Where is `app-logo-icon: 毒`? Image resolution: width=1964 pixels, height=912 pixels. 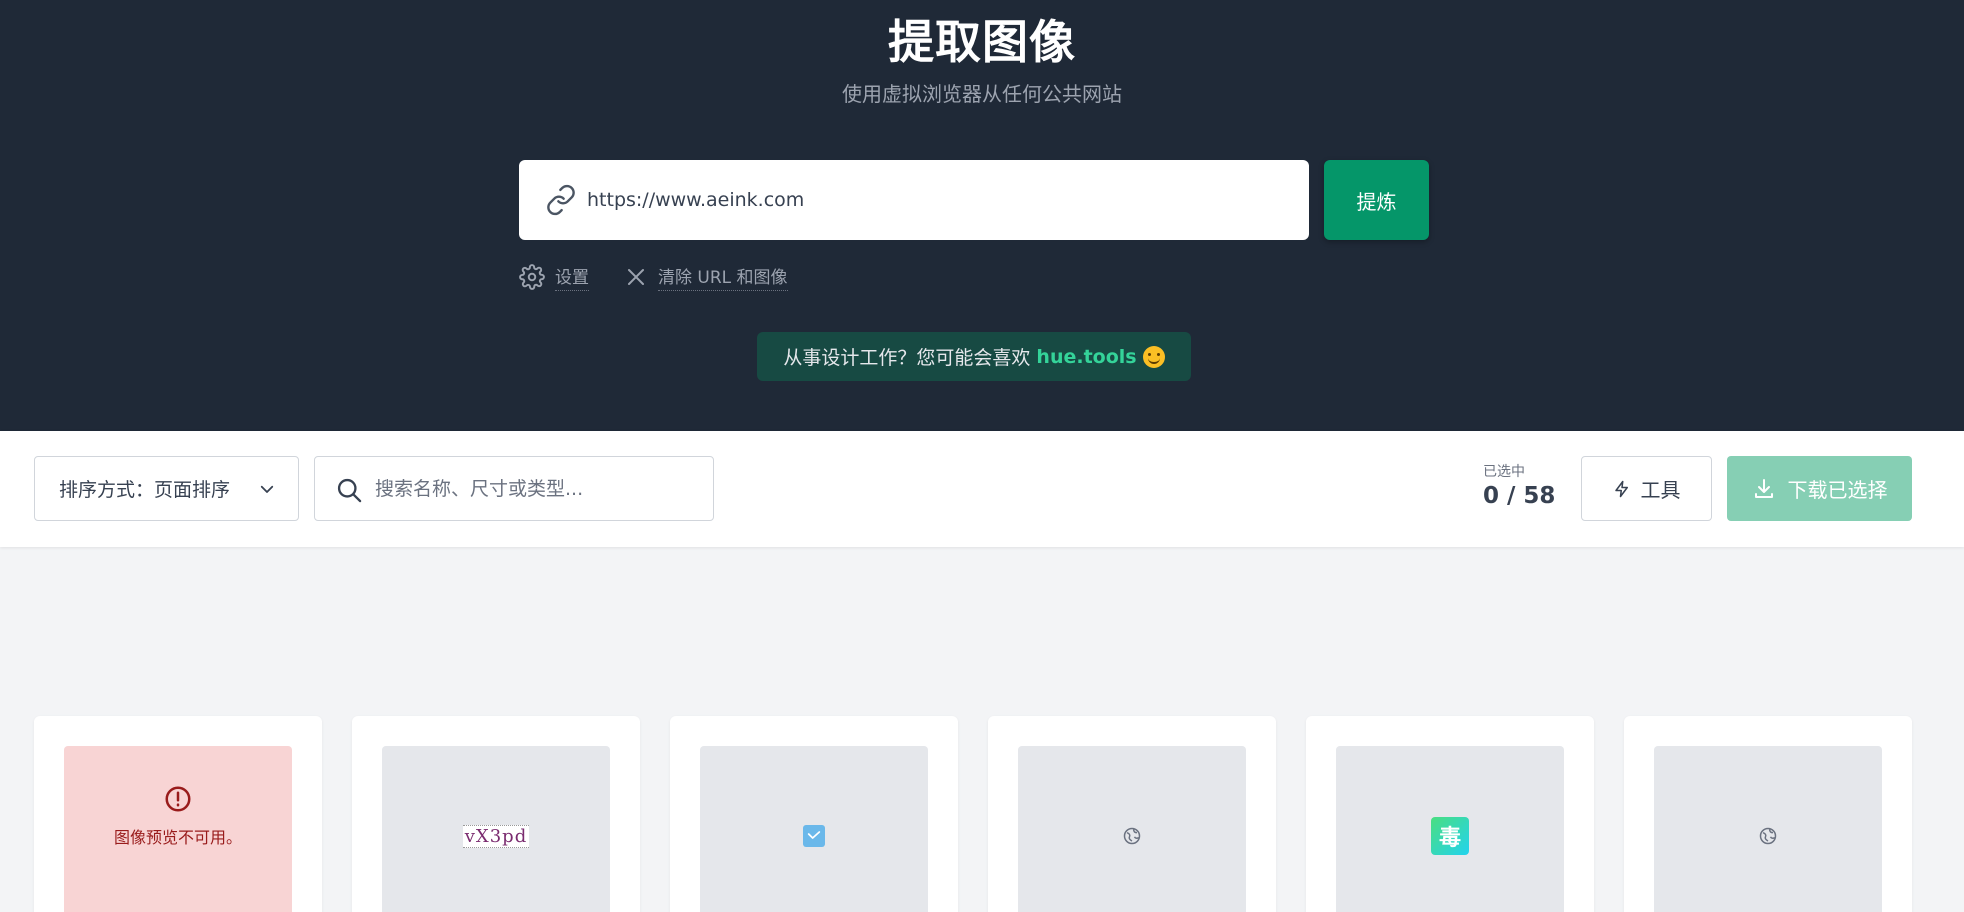 app-logo-icon: 毒 is located at coordinates (1450, 836).